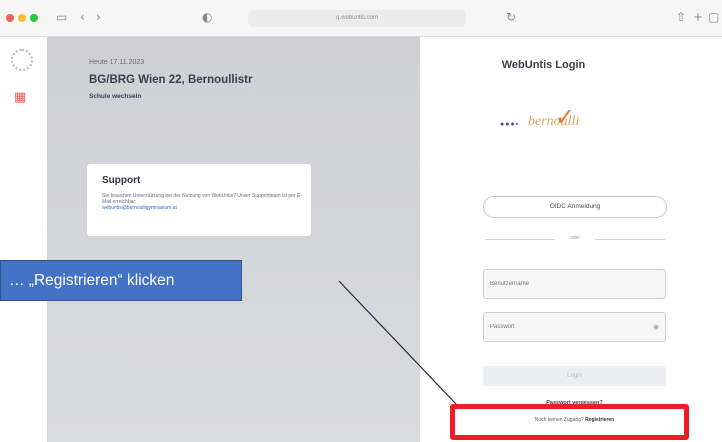 The width and height of the screenshot is (722, 442). I want to click on refresh-icon: ↻, so click(511, 17).